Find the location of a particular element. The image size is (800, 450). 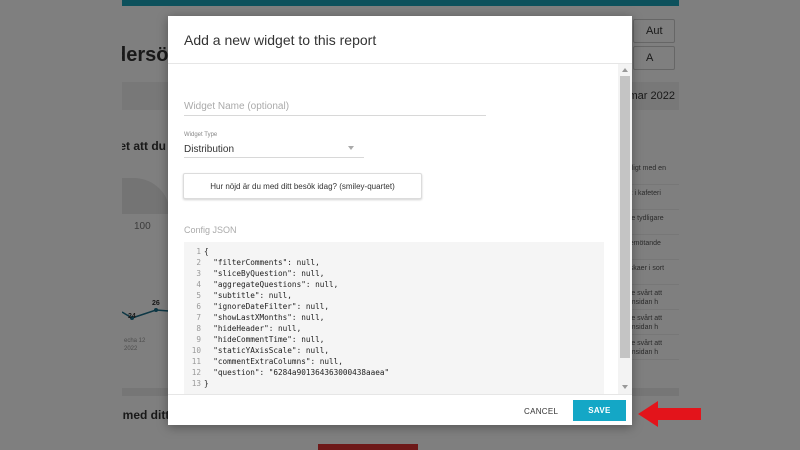

dialog-scrollbar is located at coordinates (625, 229).